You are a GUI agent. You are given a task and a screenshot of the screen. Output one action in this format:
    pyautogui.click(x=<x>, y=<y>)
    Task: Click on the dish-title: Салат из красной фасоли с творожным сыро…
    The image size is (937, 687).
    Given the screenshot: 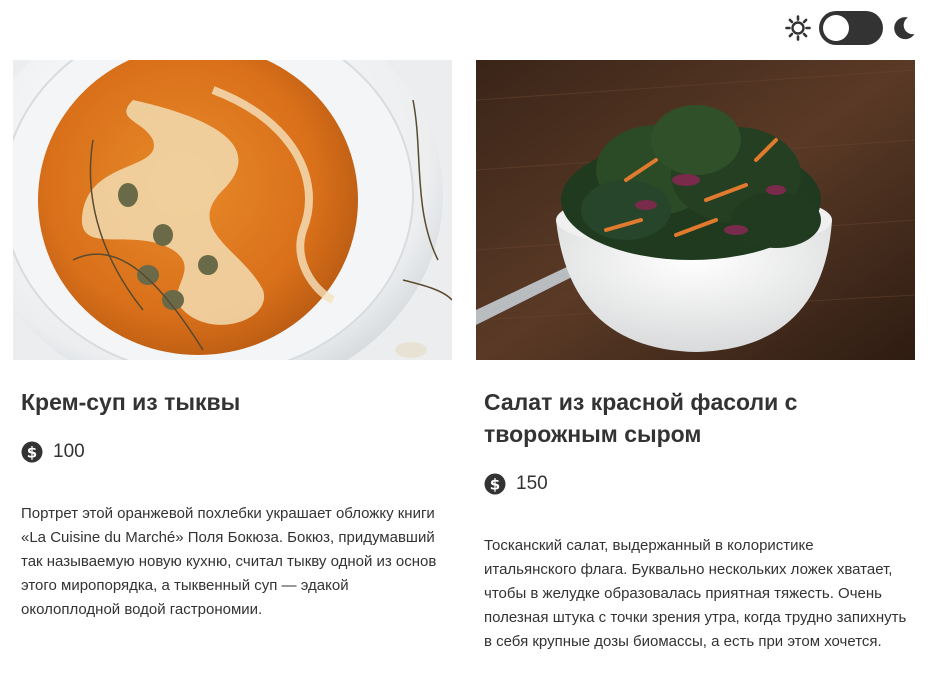 What is the action you would take?
    pyautogui.click(x=641, y=418)
    